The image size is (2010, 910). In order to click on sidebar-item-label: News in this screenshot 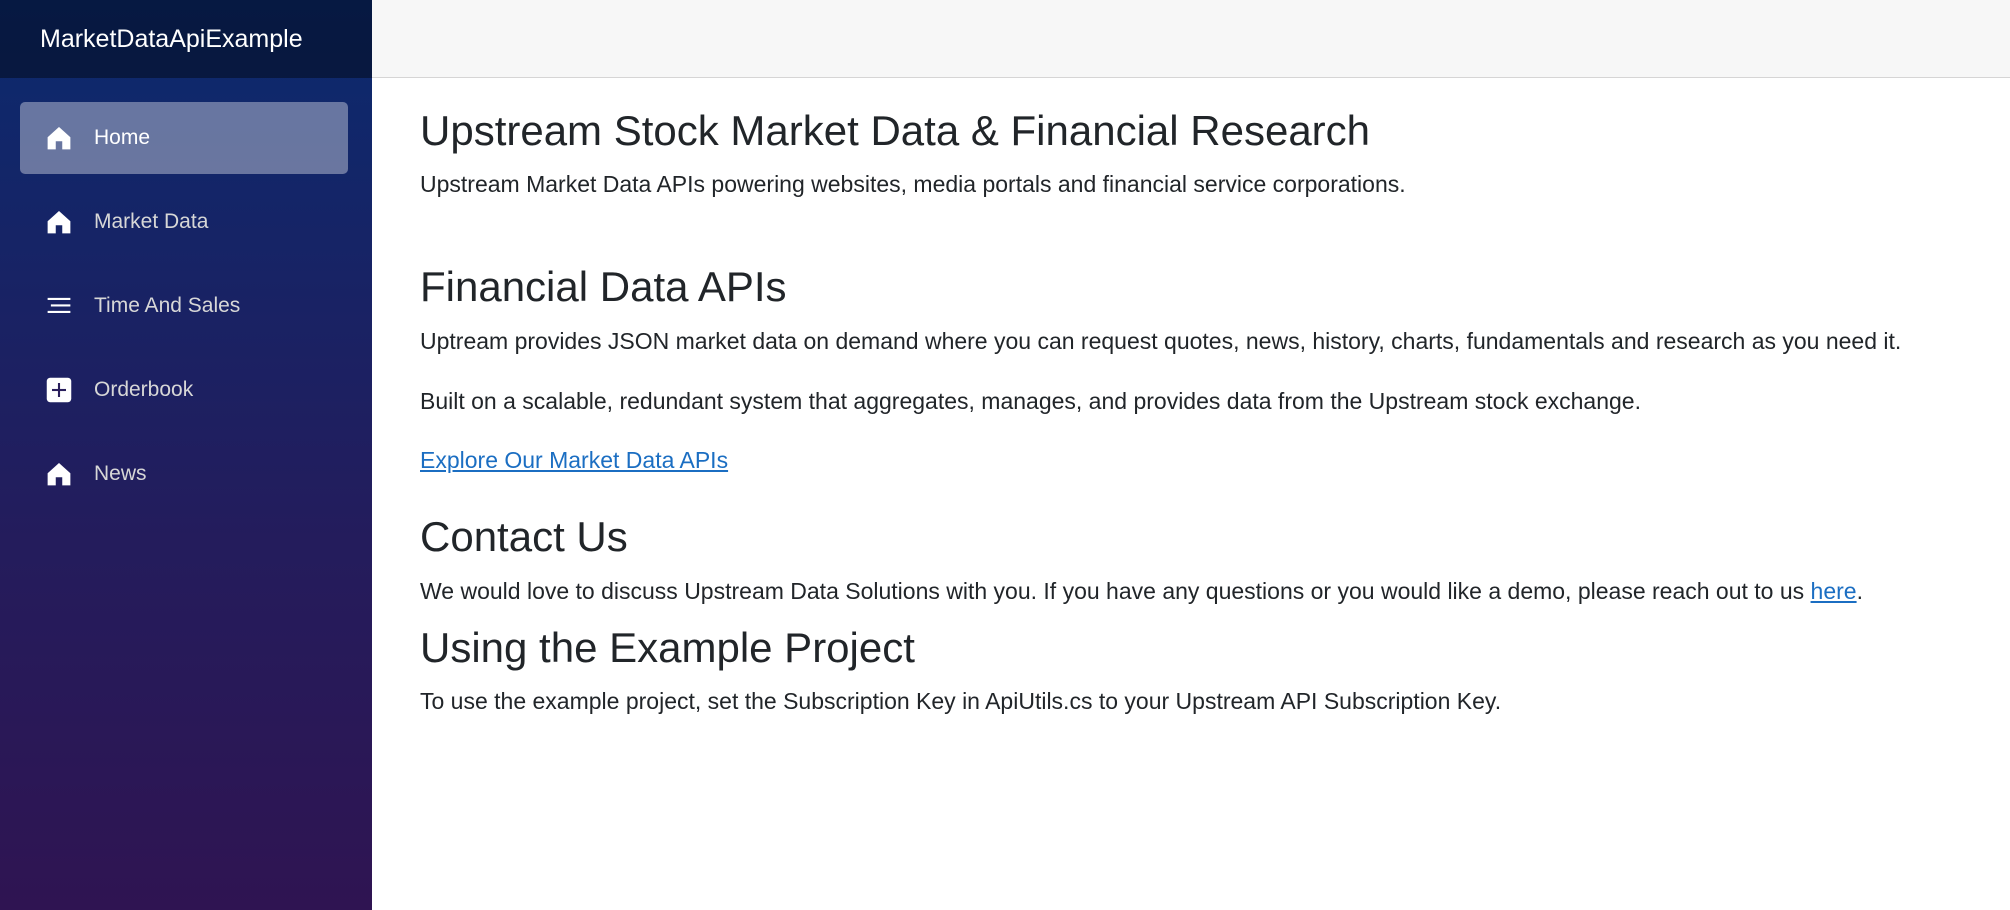, I will do `click(120, 473)`.